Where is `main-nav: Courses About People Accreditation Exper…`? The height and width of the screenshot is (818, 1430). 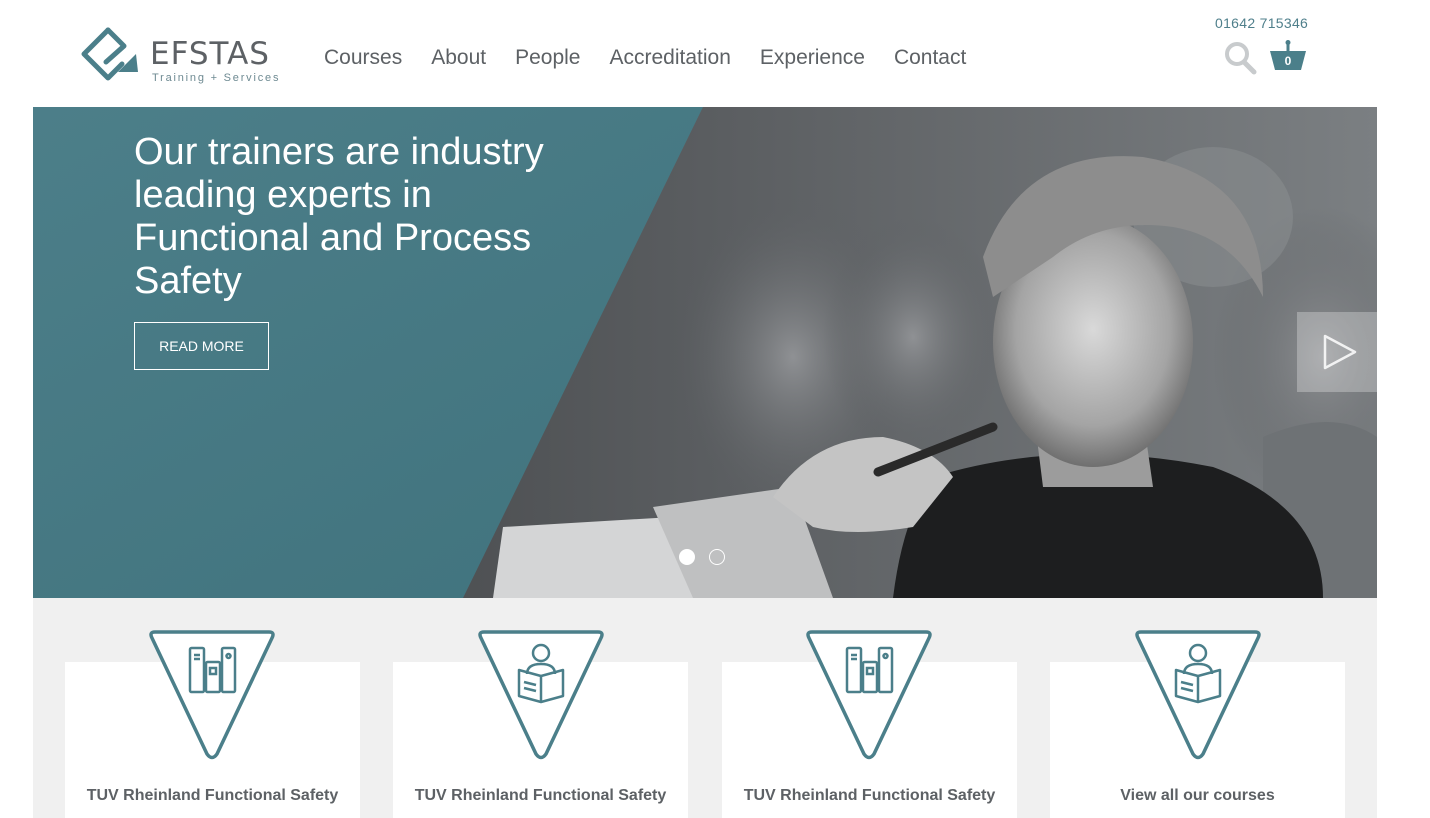
main-nav: Courses About People Accreditation Exper… is located at coordinates (659, 58).